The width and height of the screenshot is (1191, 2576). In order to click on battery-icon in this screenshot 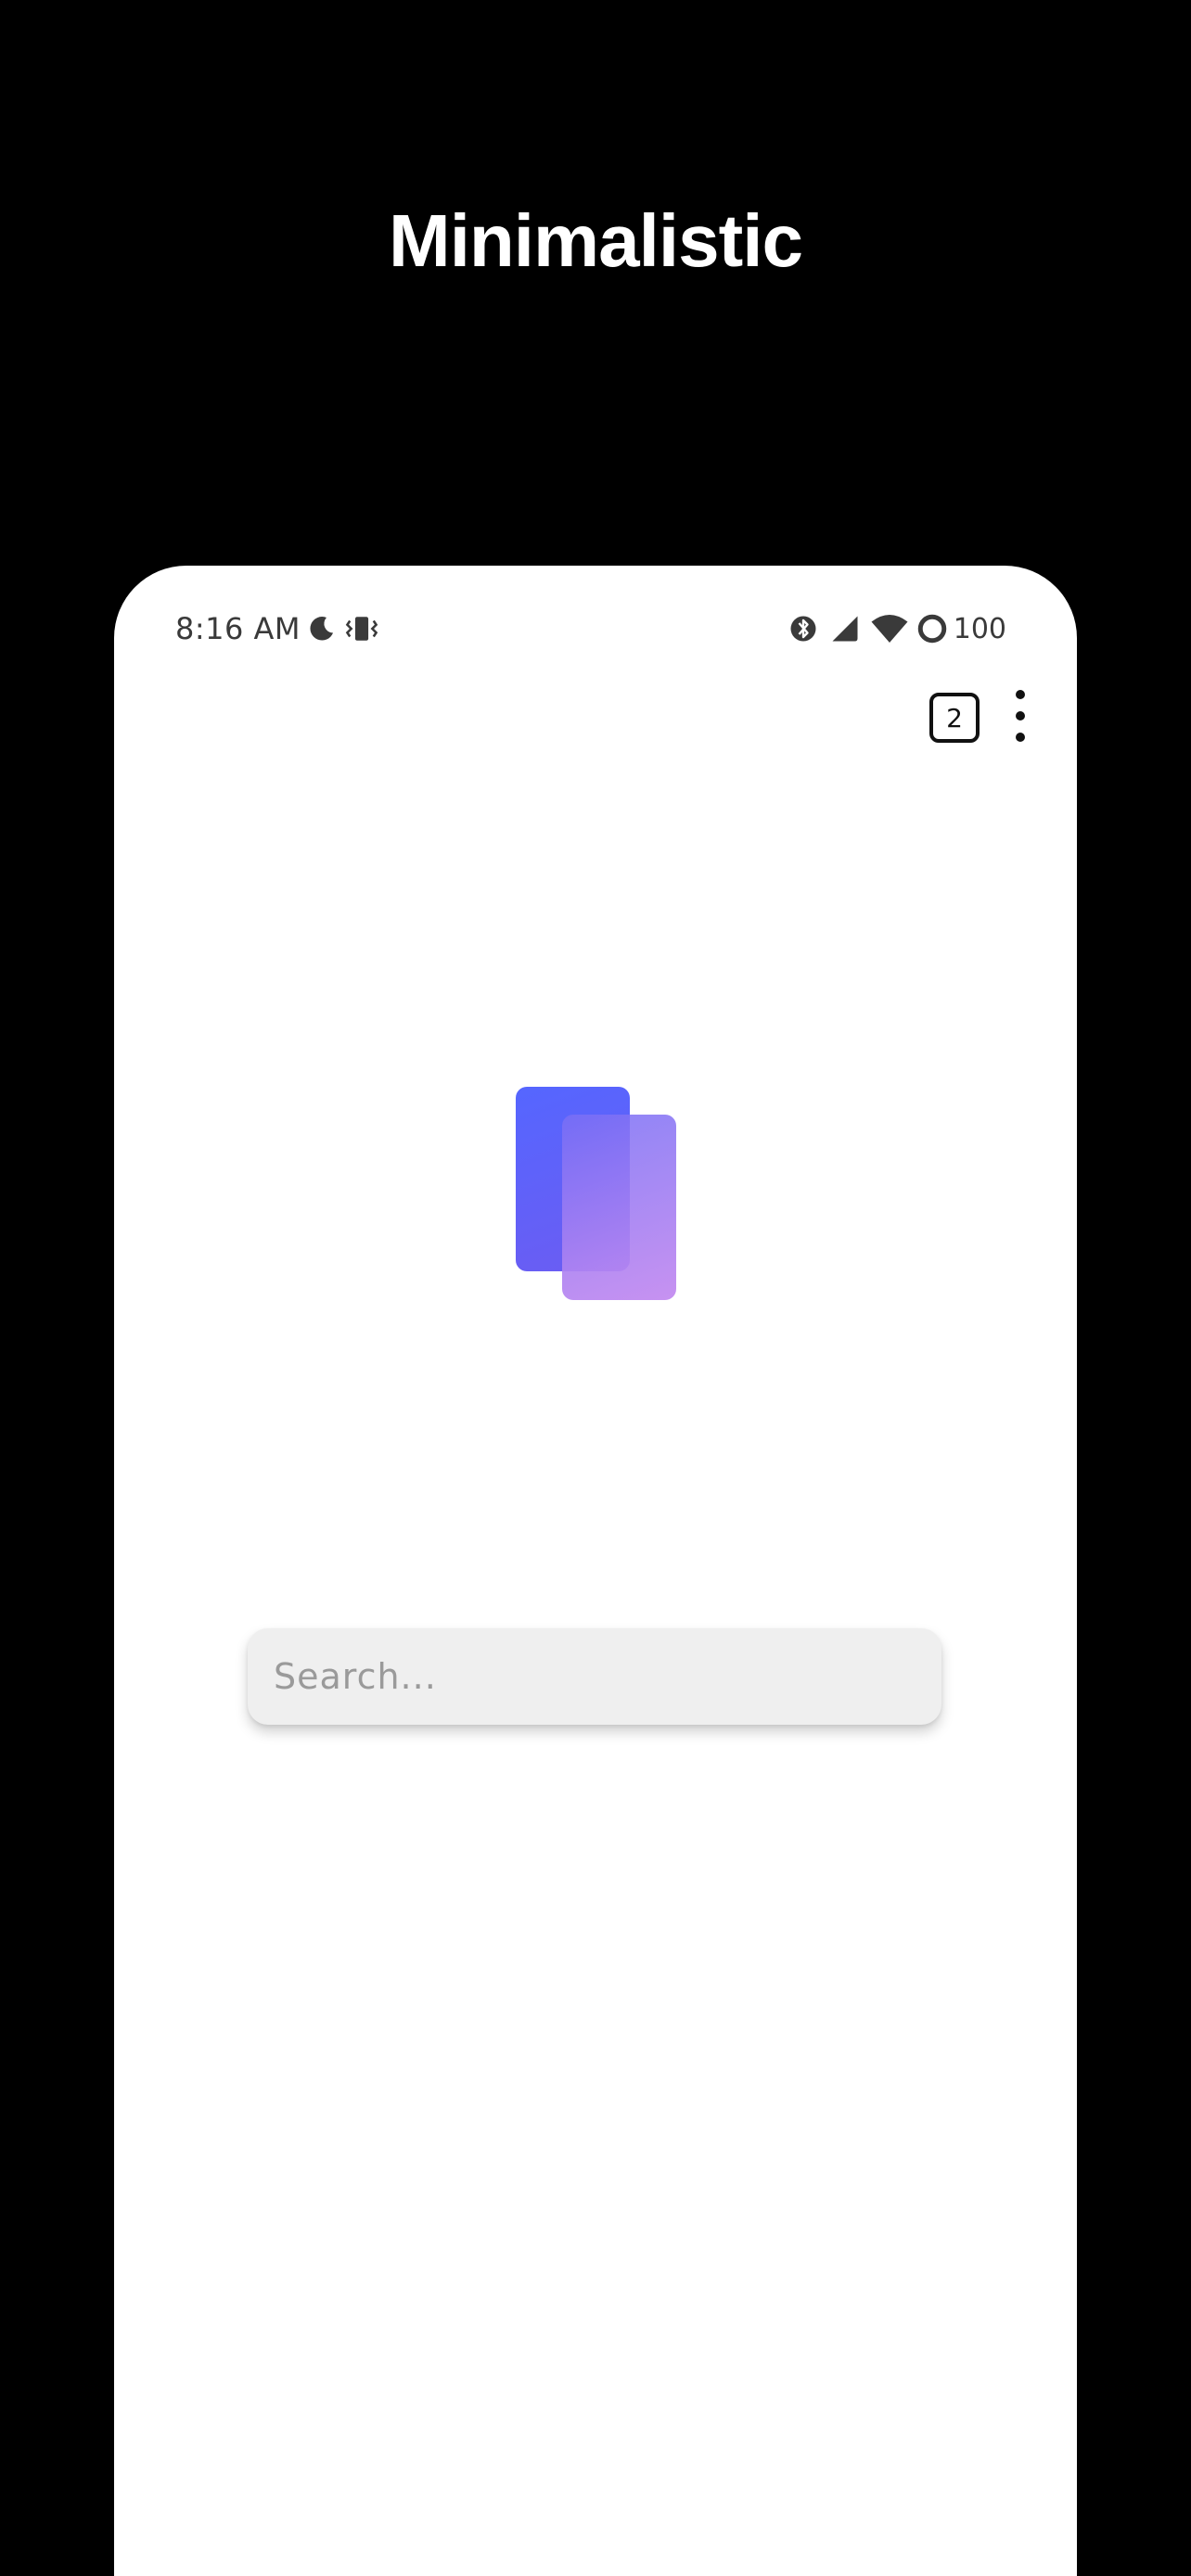, I will do `click(932, 628)`.